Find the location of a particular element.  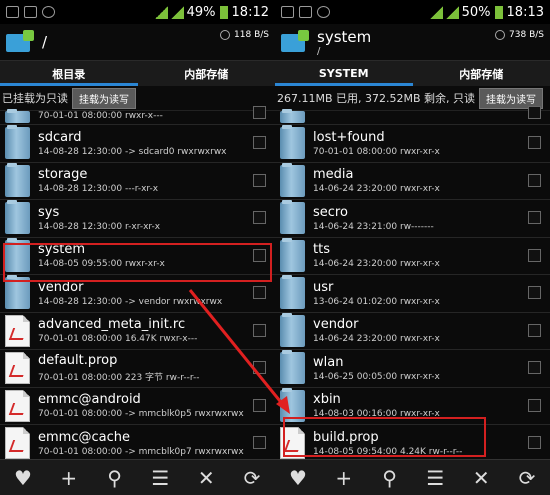

clock: 18:13 is located at coordinates (525, 12).